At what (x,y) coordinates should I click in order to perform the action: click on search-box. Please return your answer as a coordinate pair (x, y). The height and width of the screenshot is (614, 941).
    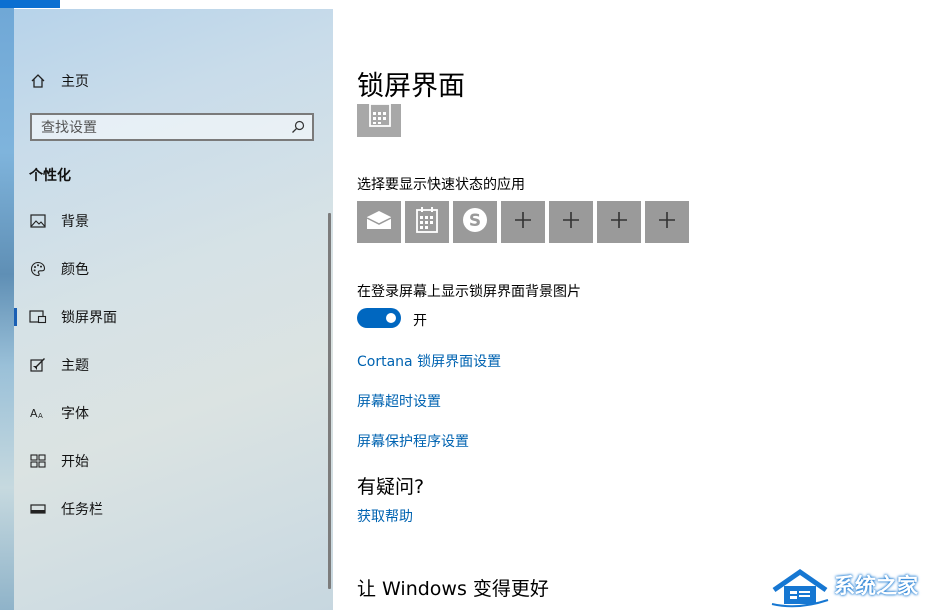
    Looking at the image, I should click on (172, 127).